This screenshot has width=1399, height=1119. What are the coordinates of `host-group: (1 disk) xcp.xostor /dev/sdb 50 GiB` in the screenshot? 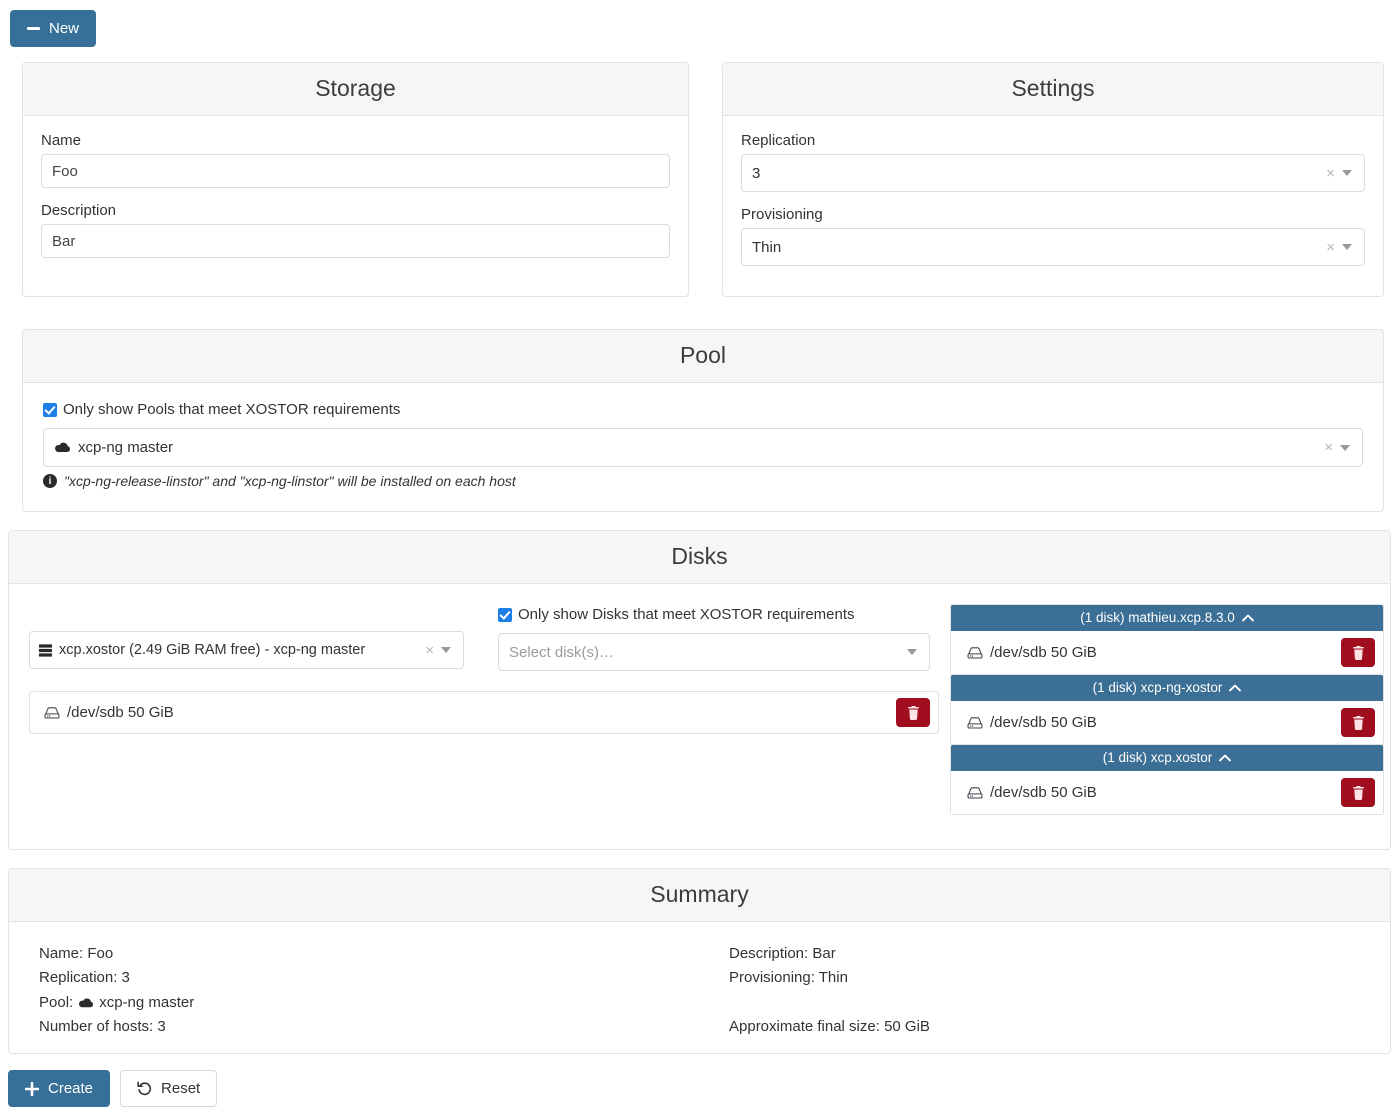 It's located at (1167, 779).